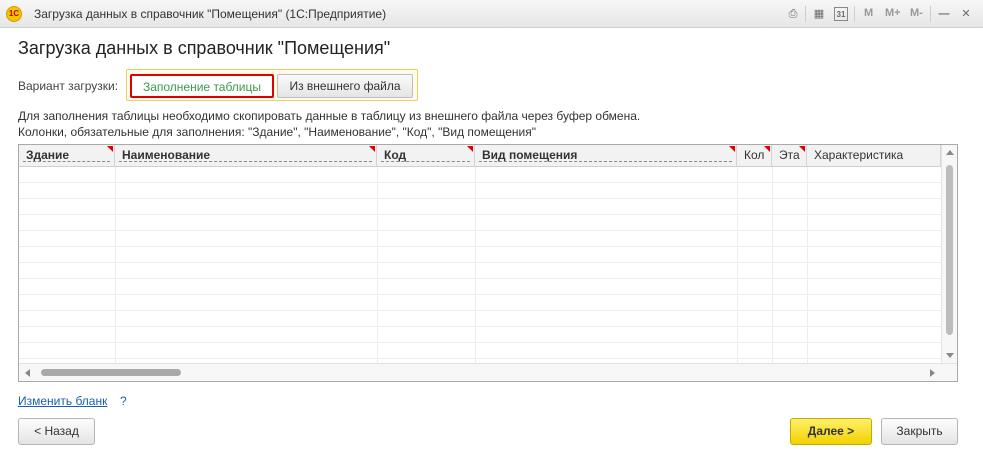  I want to click on column-header-label: Кол, so click(754, 155).